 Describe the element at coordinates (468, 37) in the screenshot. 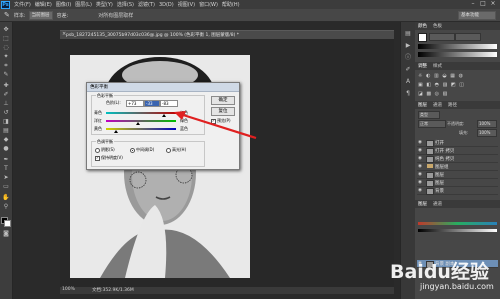

I see `color-field-g` at that location.